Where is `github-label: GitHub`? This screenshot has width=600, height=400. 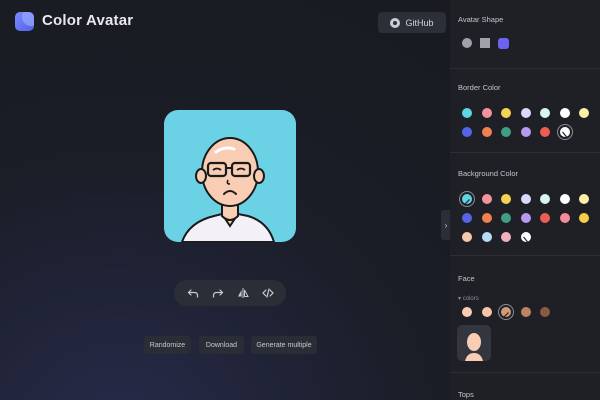
github-label: GitHub is located at coordinates (419, 22).